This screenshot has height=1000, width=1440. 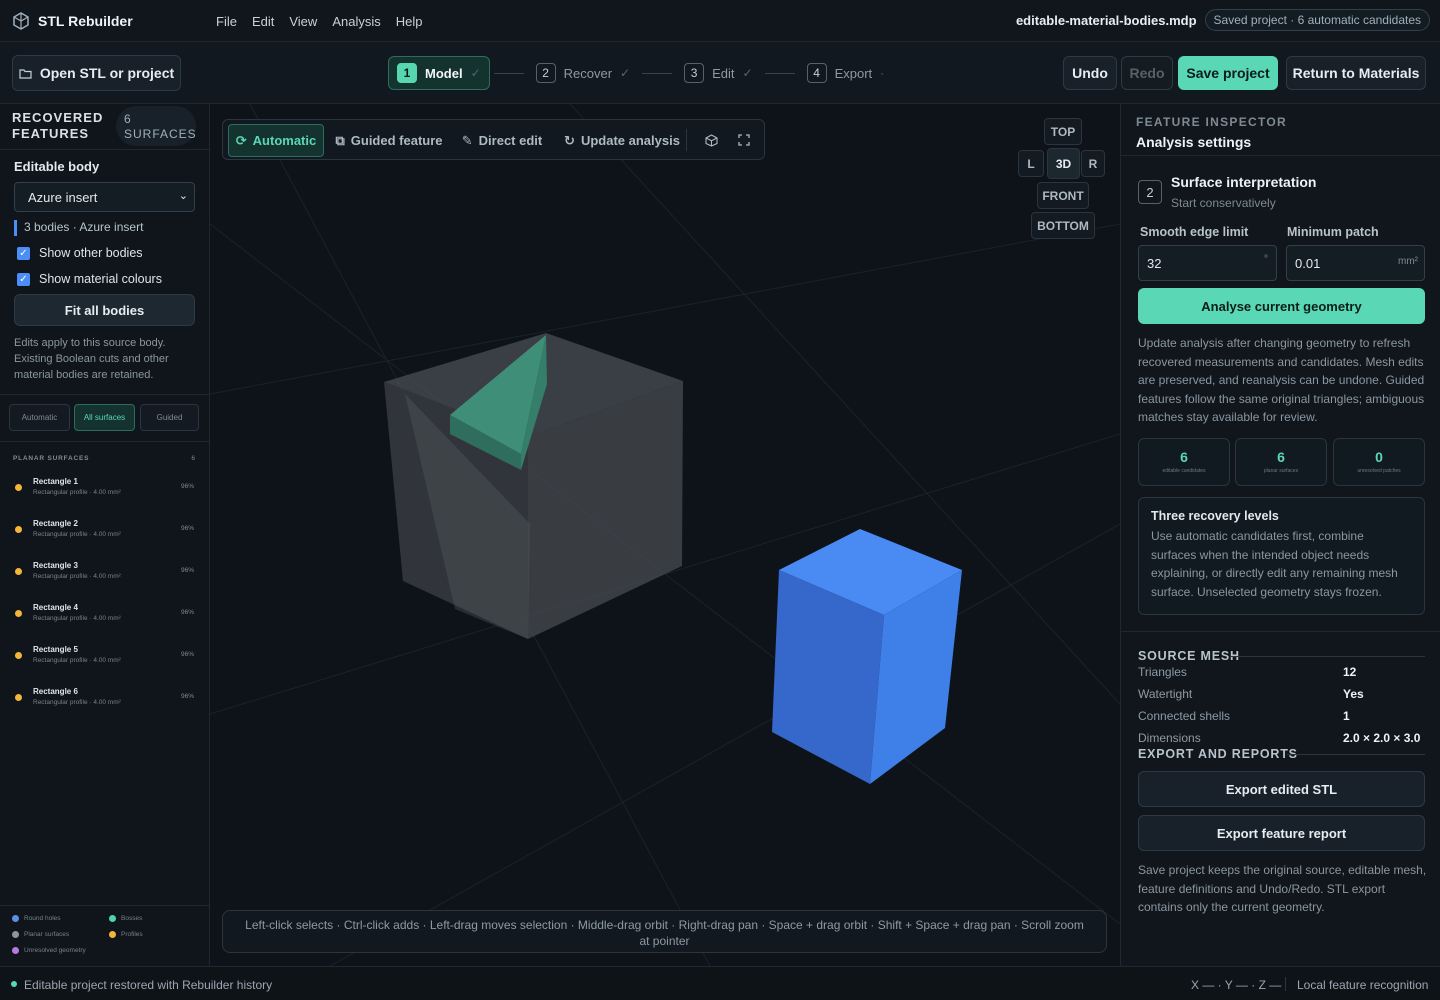 I want to click on legend-bosses: Bosses, so click(x=125, y=918).